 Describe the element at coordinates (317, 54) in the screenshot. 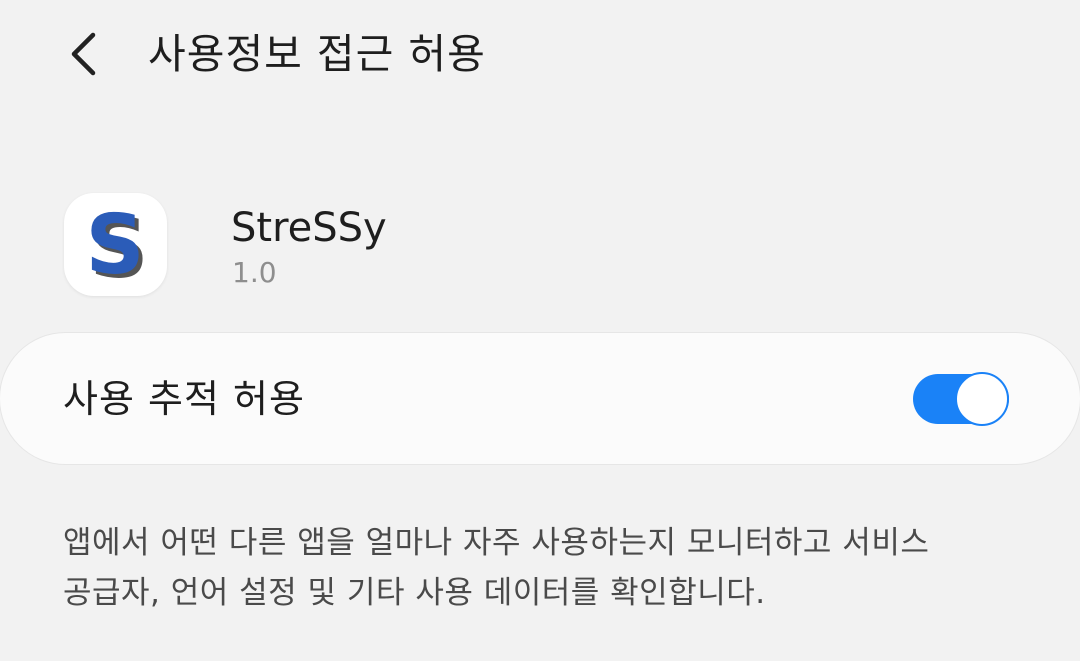

I see `page-title: 사용정보 접근 허용` at that location.